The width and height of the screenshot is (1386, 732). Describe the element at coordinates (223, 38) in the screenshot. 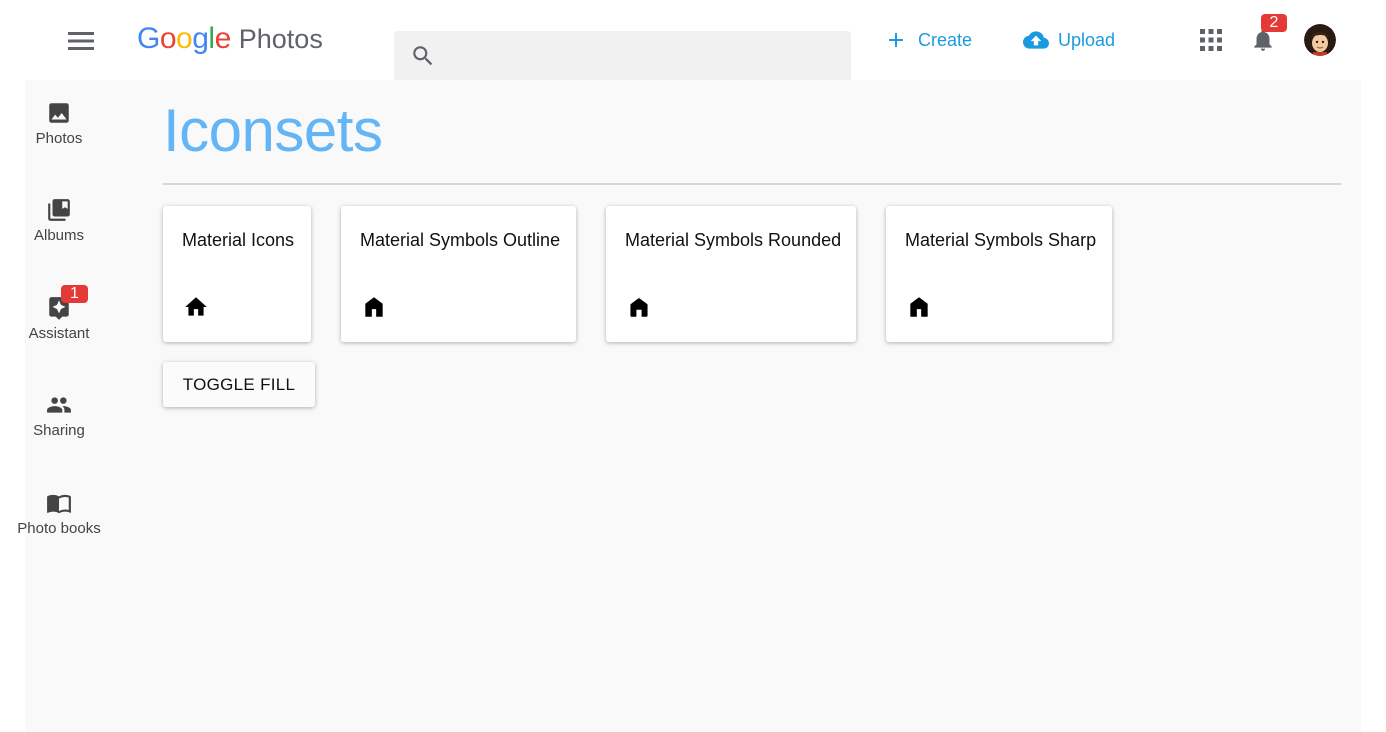

I see `logo-letter: e` at that location.